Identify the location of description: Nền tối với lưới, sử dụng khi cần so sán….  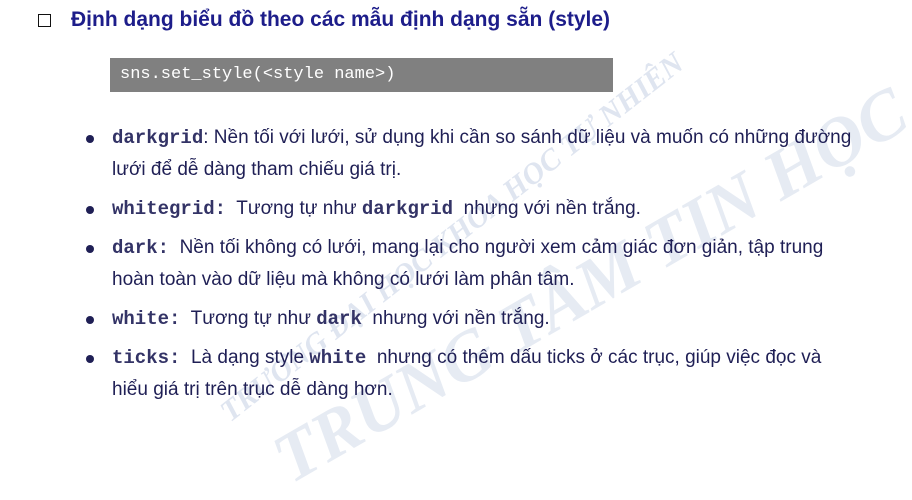
(482, 153).